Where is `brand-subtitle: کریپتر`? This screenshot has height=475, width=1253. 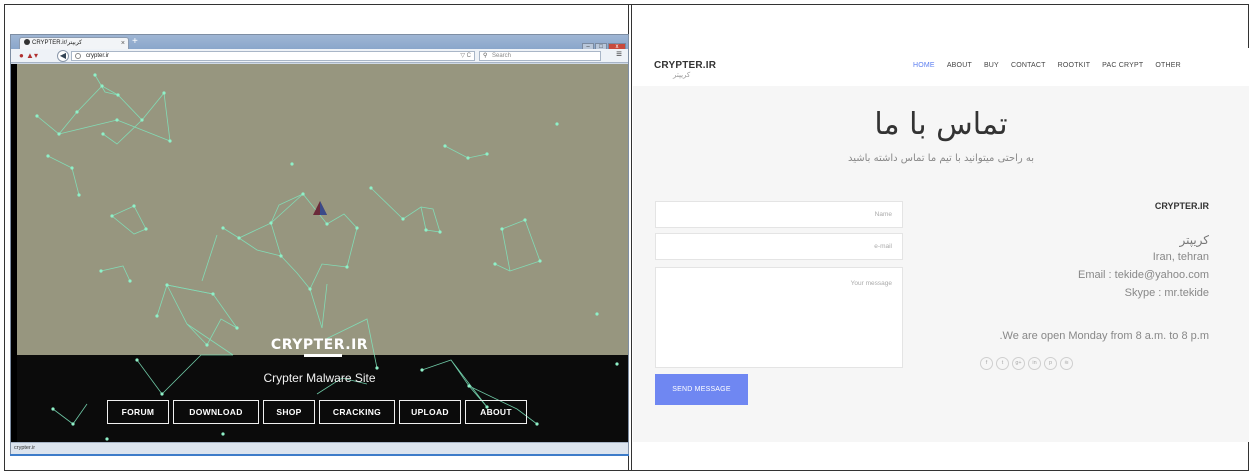
brand-subtitle: کریپتر is located at coordinates (682, 75).